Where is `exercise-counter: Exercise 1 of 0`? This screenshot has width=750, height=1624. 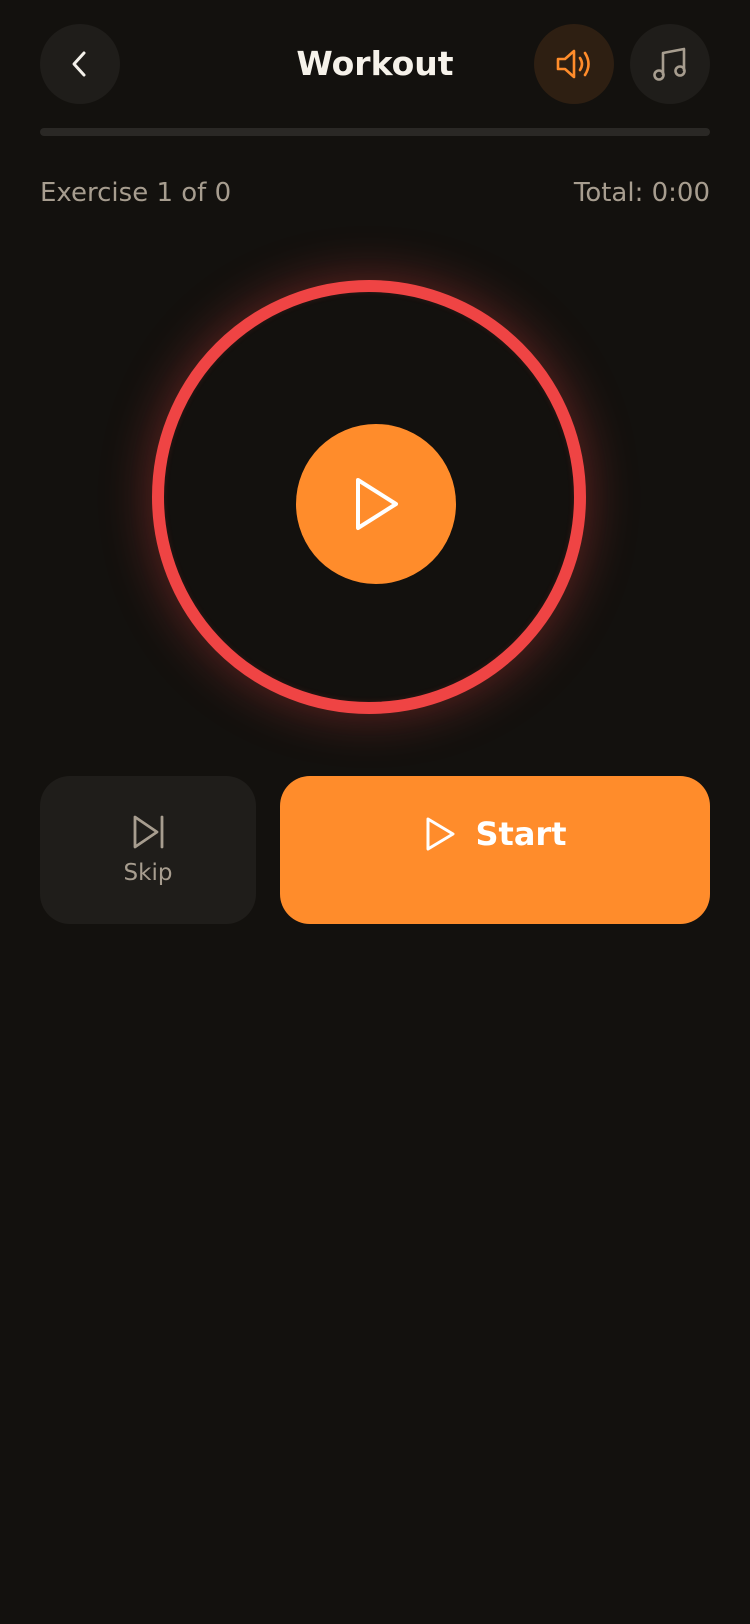 exercise-counter: Exercise 1 of 0 is located at coordinates (136, 193).